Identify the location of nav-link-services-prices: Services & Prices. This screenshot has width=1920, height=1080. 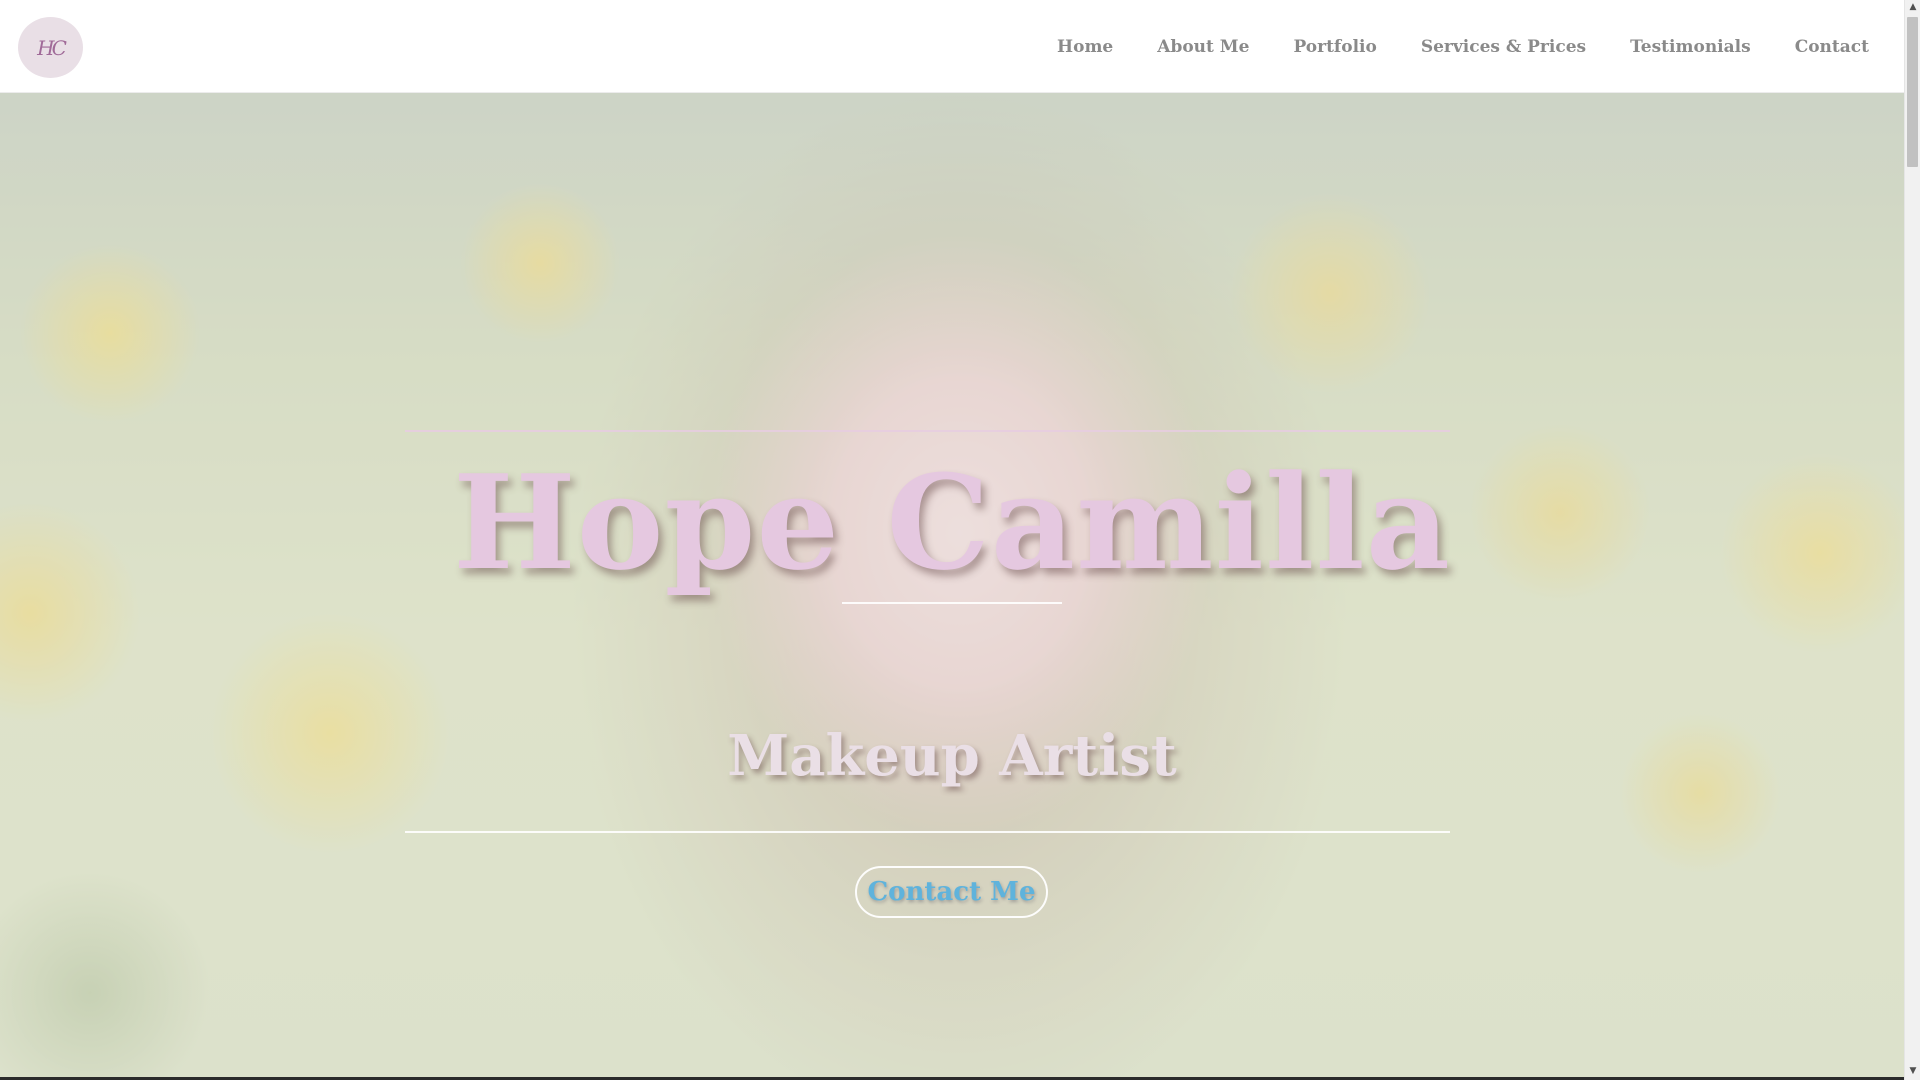
(1503, 47).